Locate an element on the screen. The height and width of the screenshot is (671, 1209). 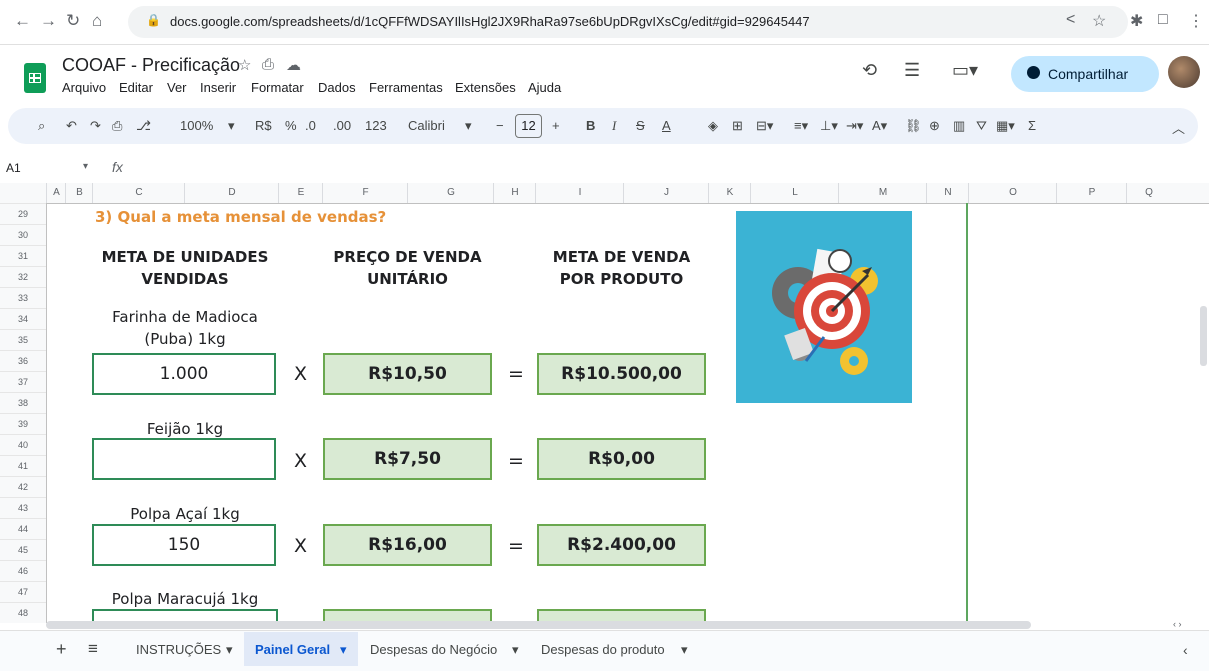
comment-icon: ⊕ is located at coordinates (934, 126).